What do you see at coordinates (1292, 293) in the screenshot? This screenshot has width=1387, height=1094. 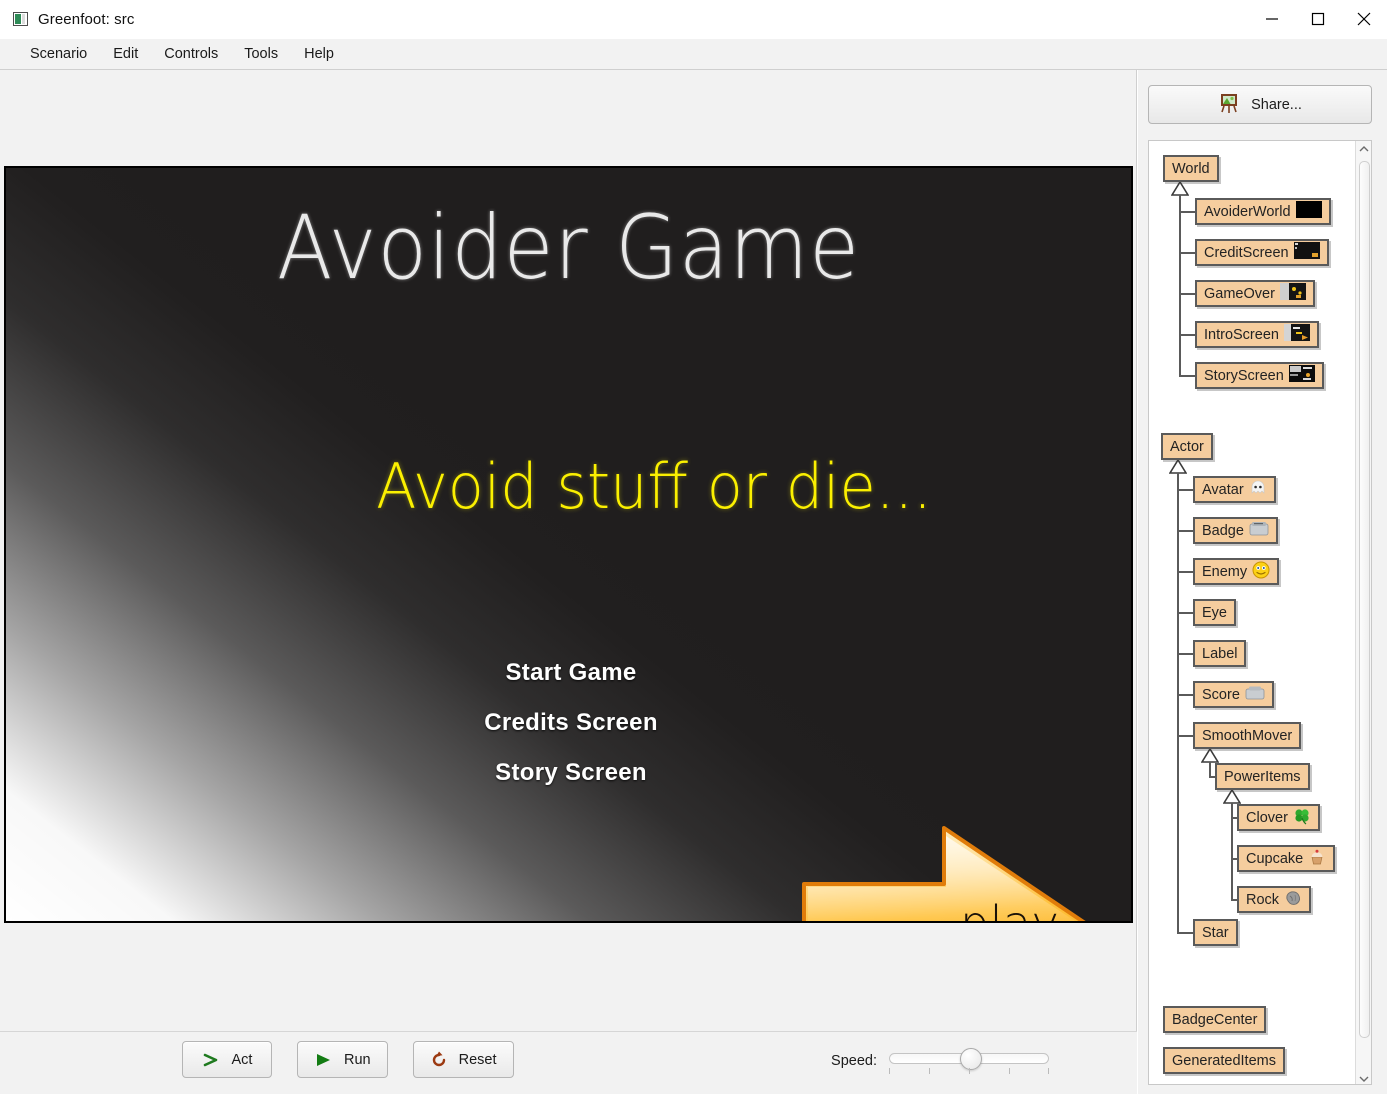 I see `world-thumb-gameover` at bounding box center [1292, 293].